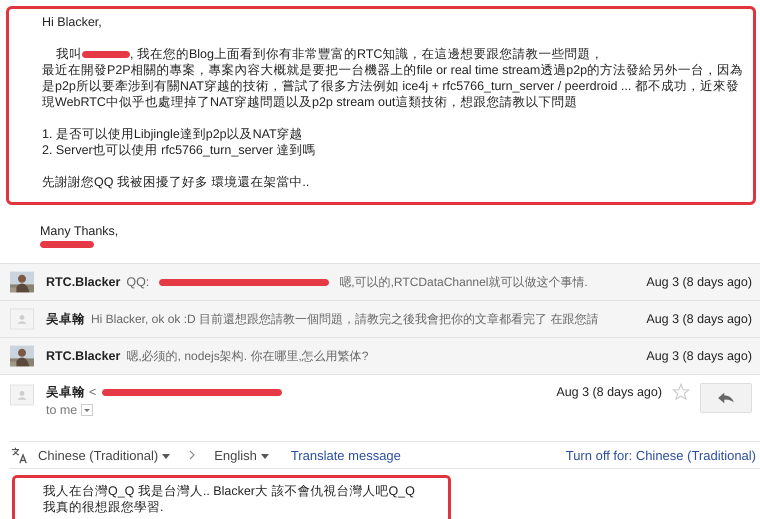 The height and width of the screenshot is (519, 760). What do you see at coordinates (661, 455) in the screenshot?
I see `turn-off-link: Turn off for: Chinese (Traditional)` at bounding box center [661, 455].